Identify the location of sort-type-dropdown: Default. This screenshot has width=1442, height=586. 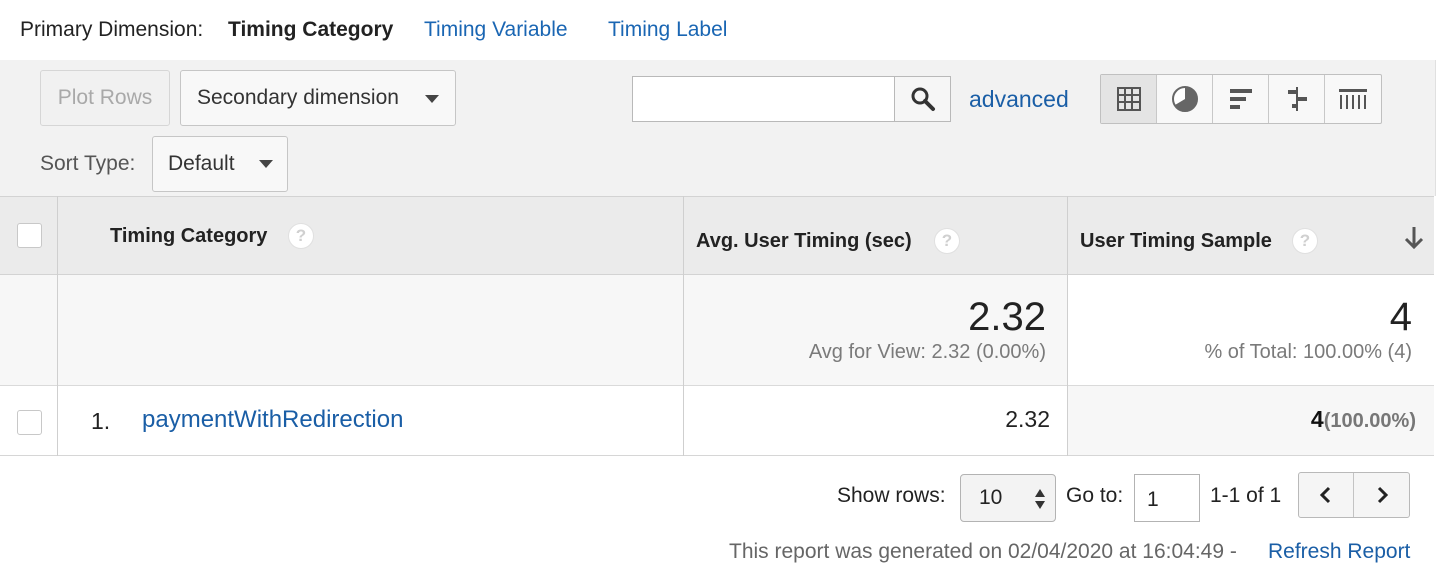
(220, 164).